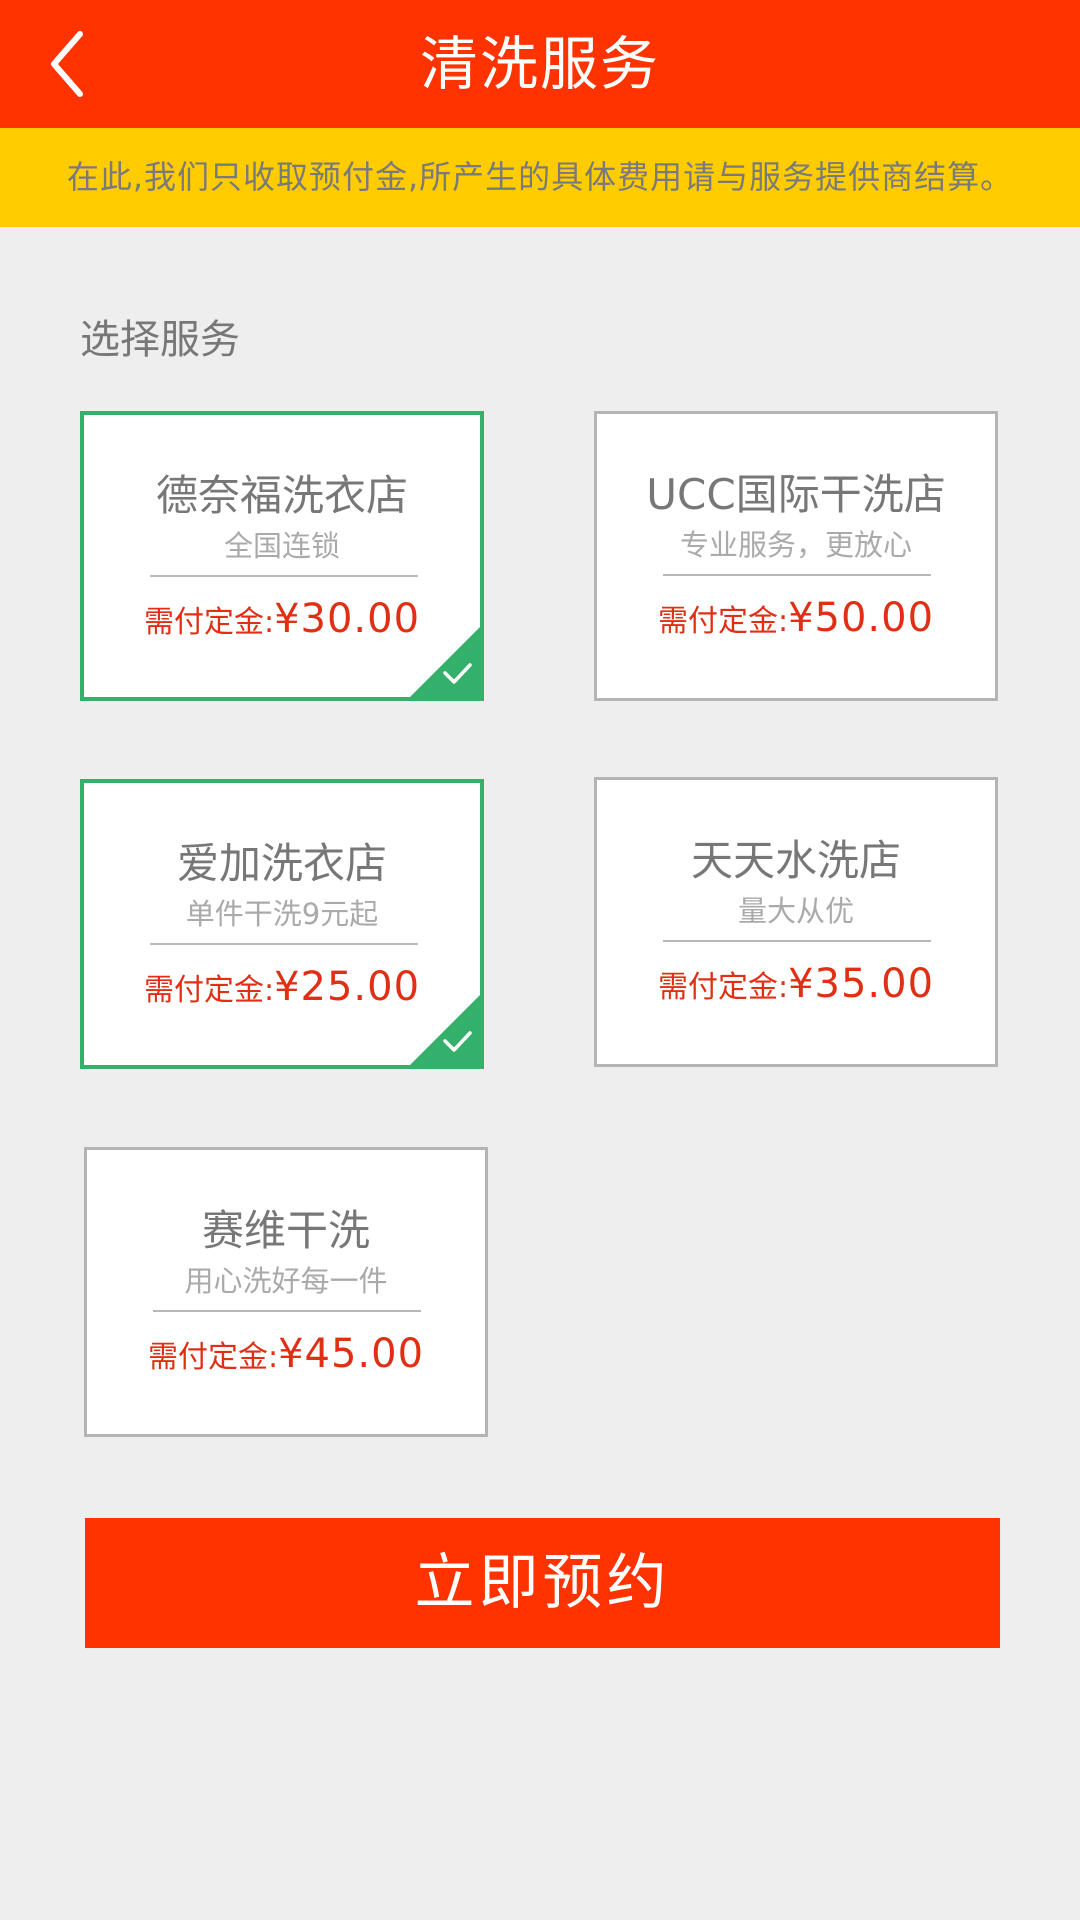  Describe the element at coordinates (540, 177) in the screenshot. I see `prepayment-notice: 在此,我们只收取预付金,所产生的具体费用请与服务提供商结算。` at that location.